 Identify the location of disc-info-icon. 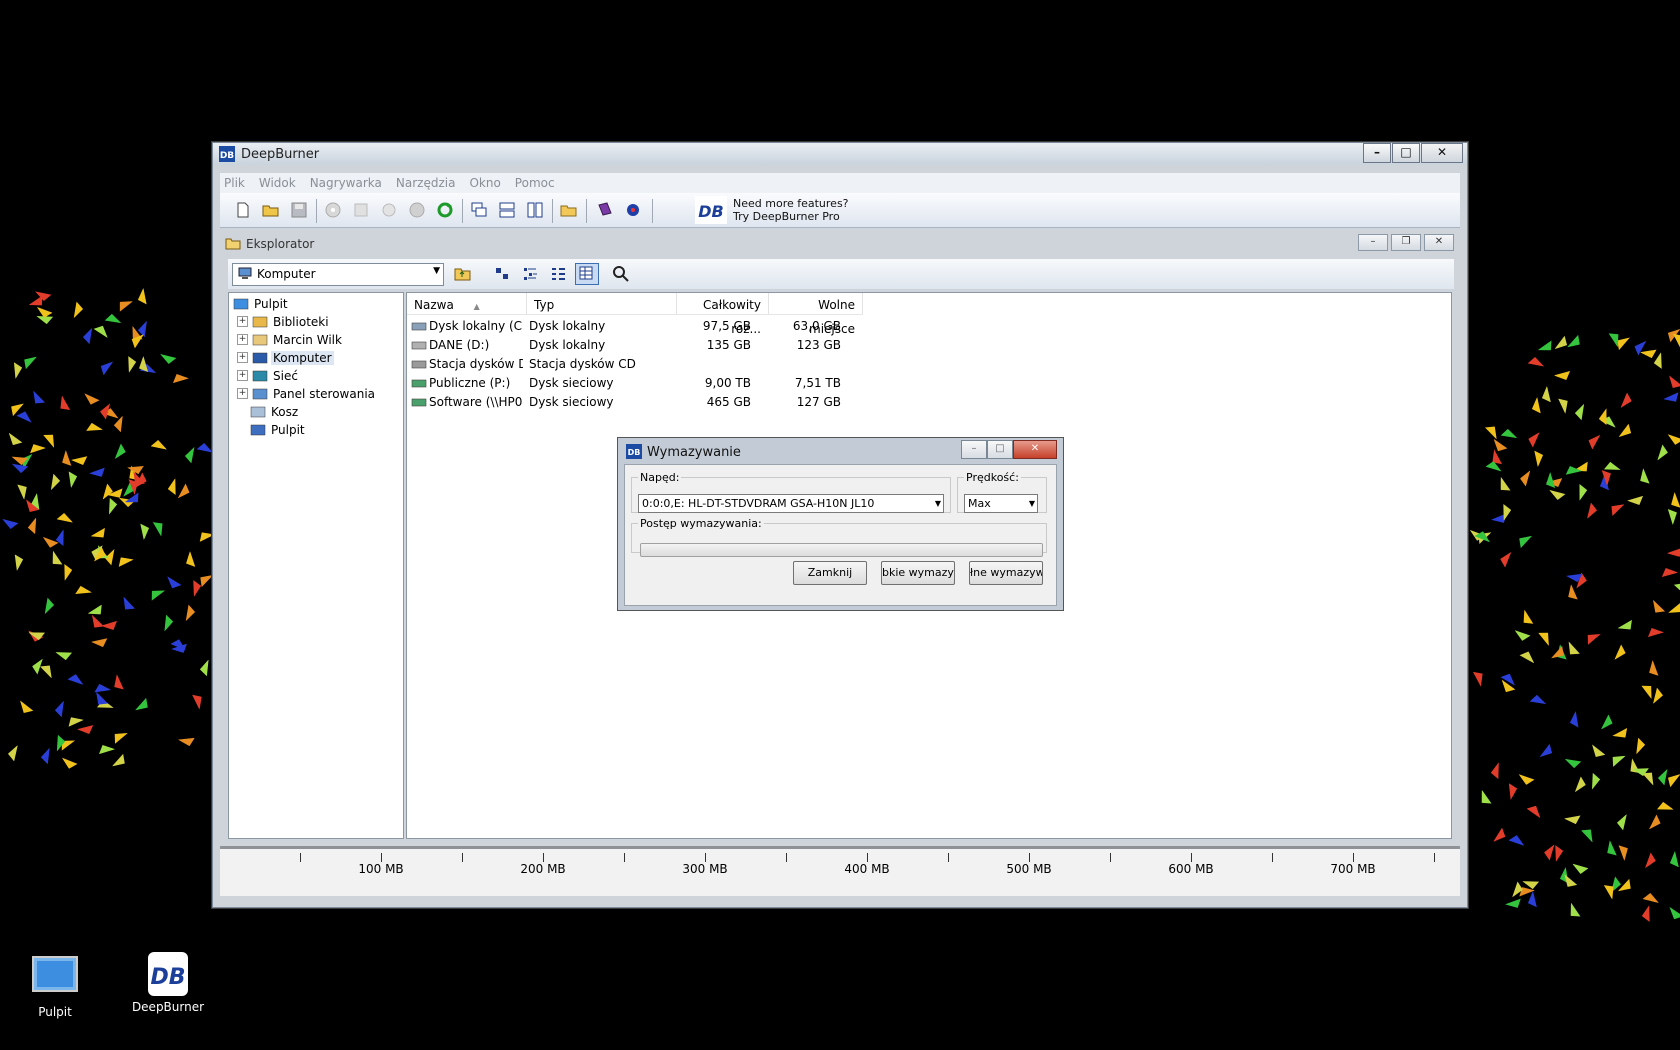
(417, 210).